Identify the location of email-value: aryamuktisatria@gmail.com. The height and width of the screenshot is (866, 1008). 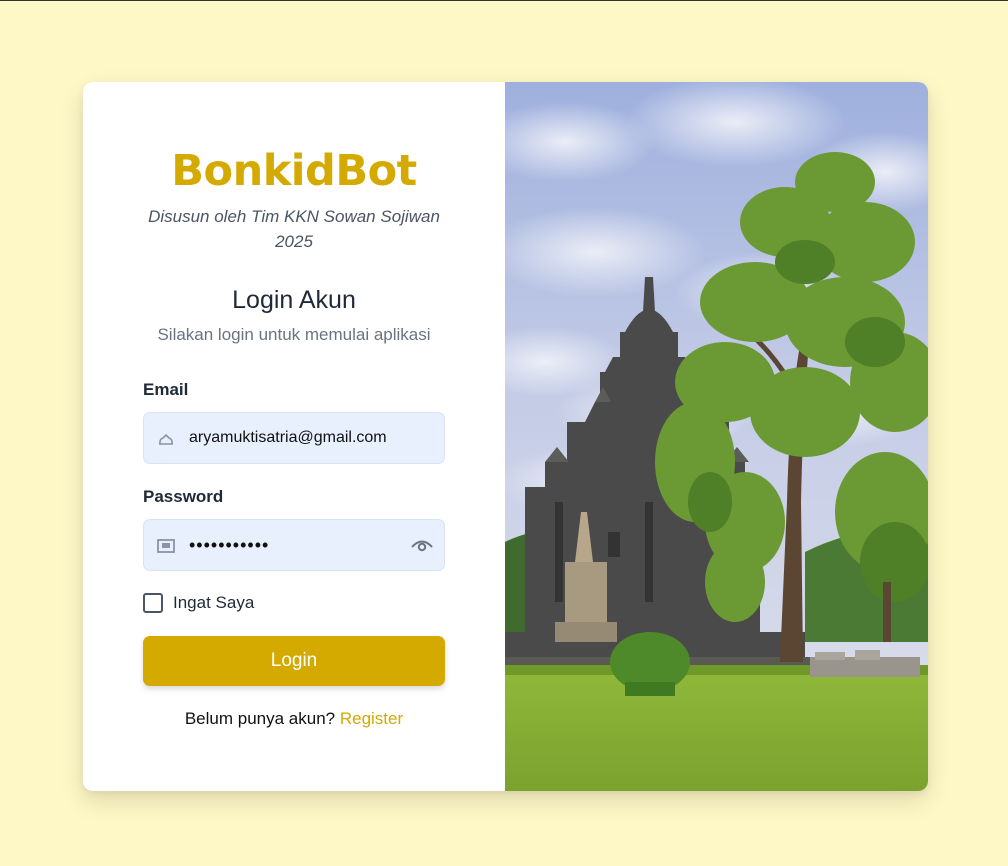
(288, 437).